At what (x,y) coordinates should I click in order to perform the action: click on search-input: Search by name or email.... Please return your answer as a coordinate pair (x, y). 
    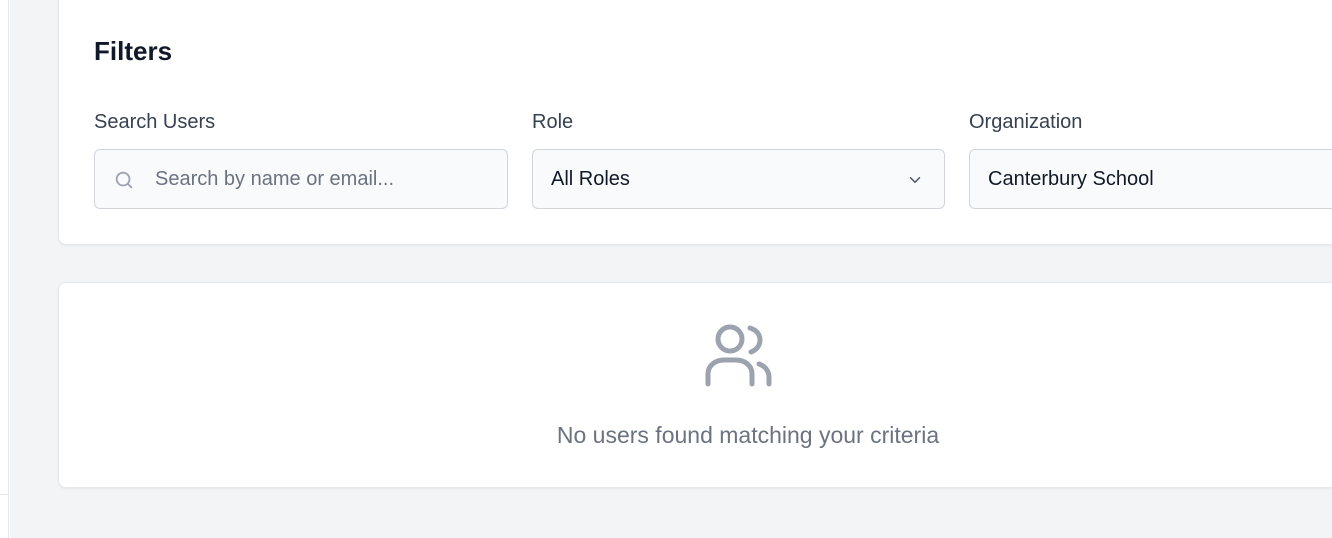
    Looking at the image, I should click on (301, 179).